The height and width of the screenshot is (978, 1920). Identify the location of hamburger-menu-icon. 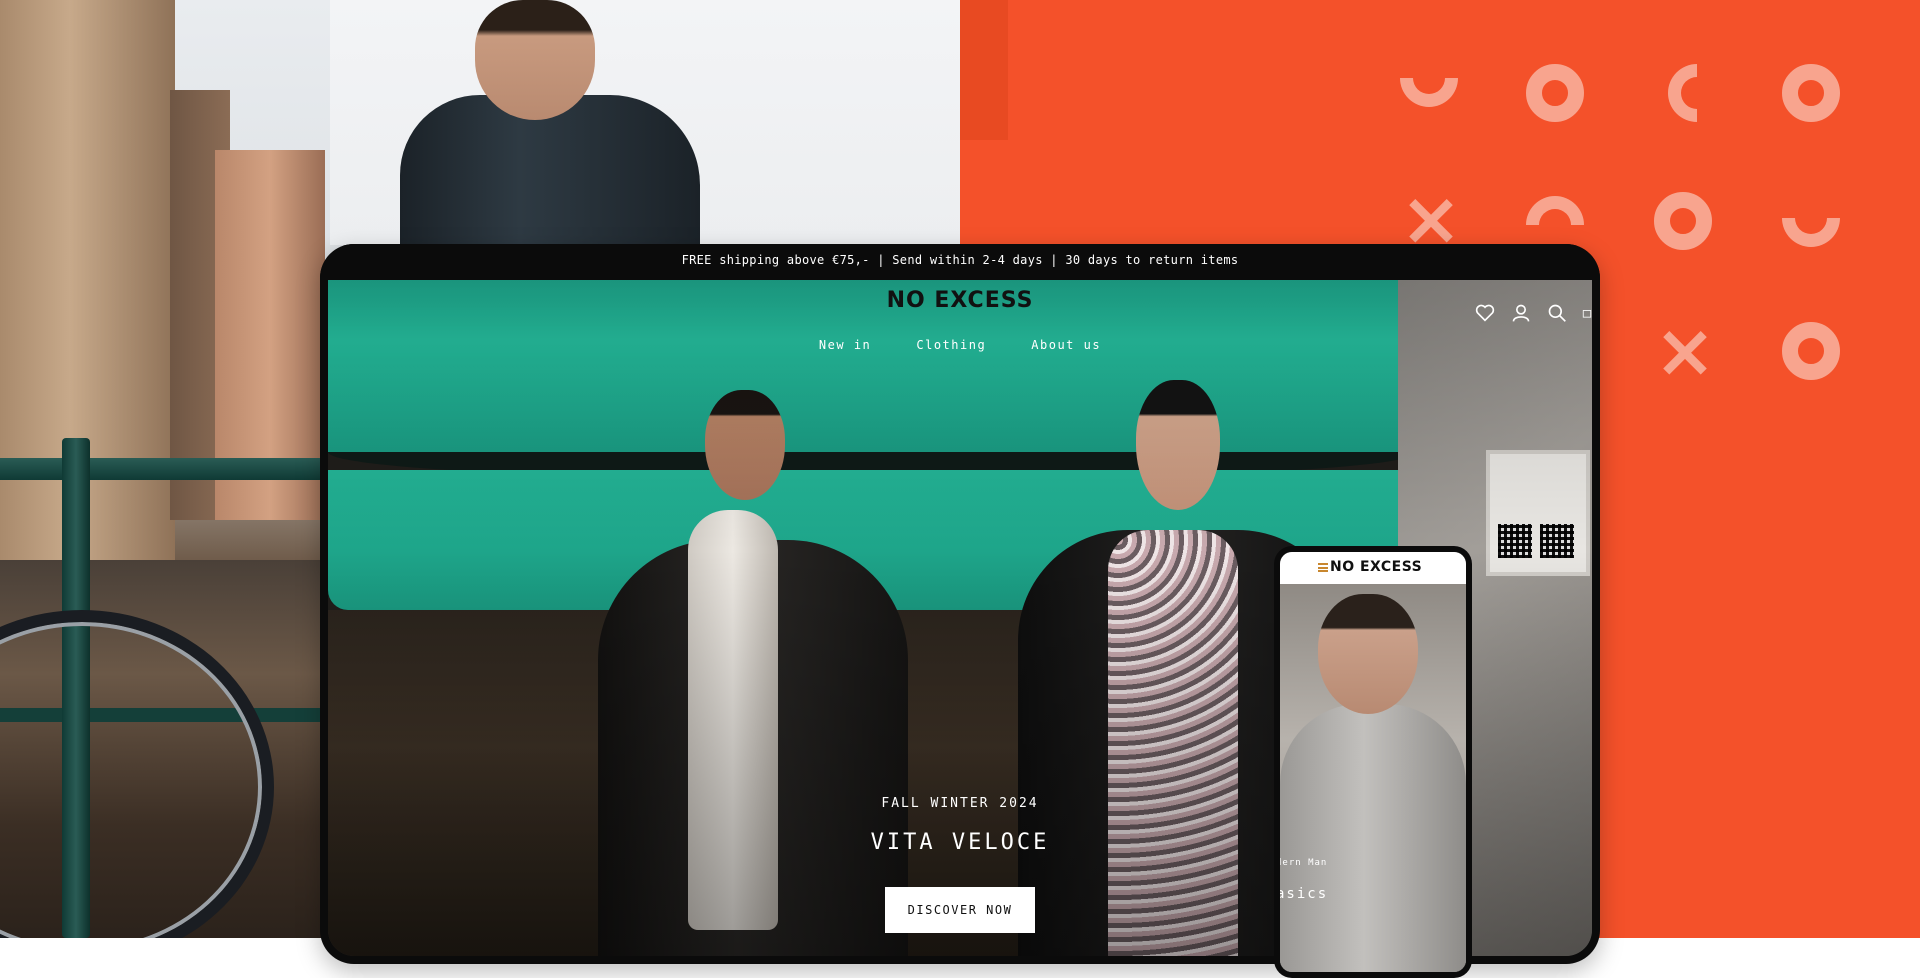
(1323, 567).